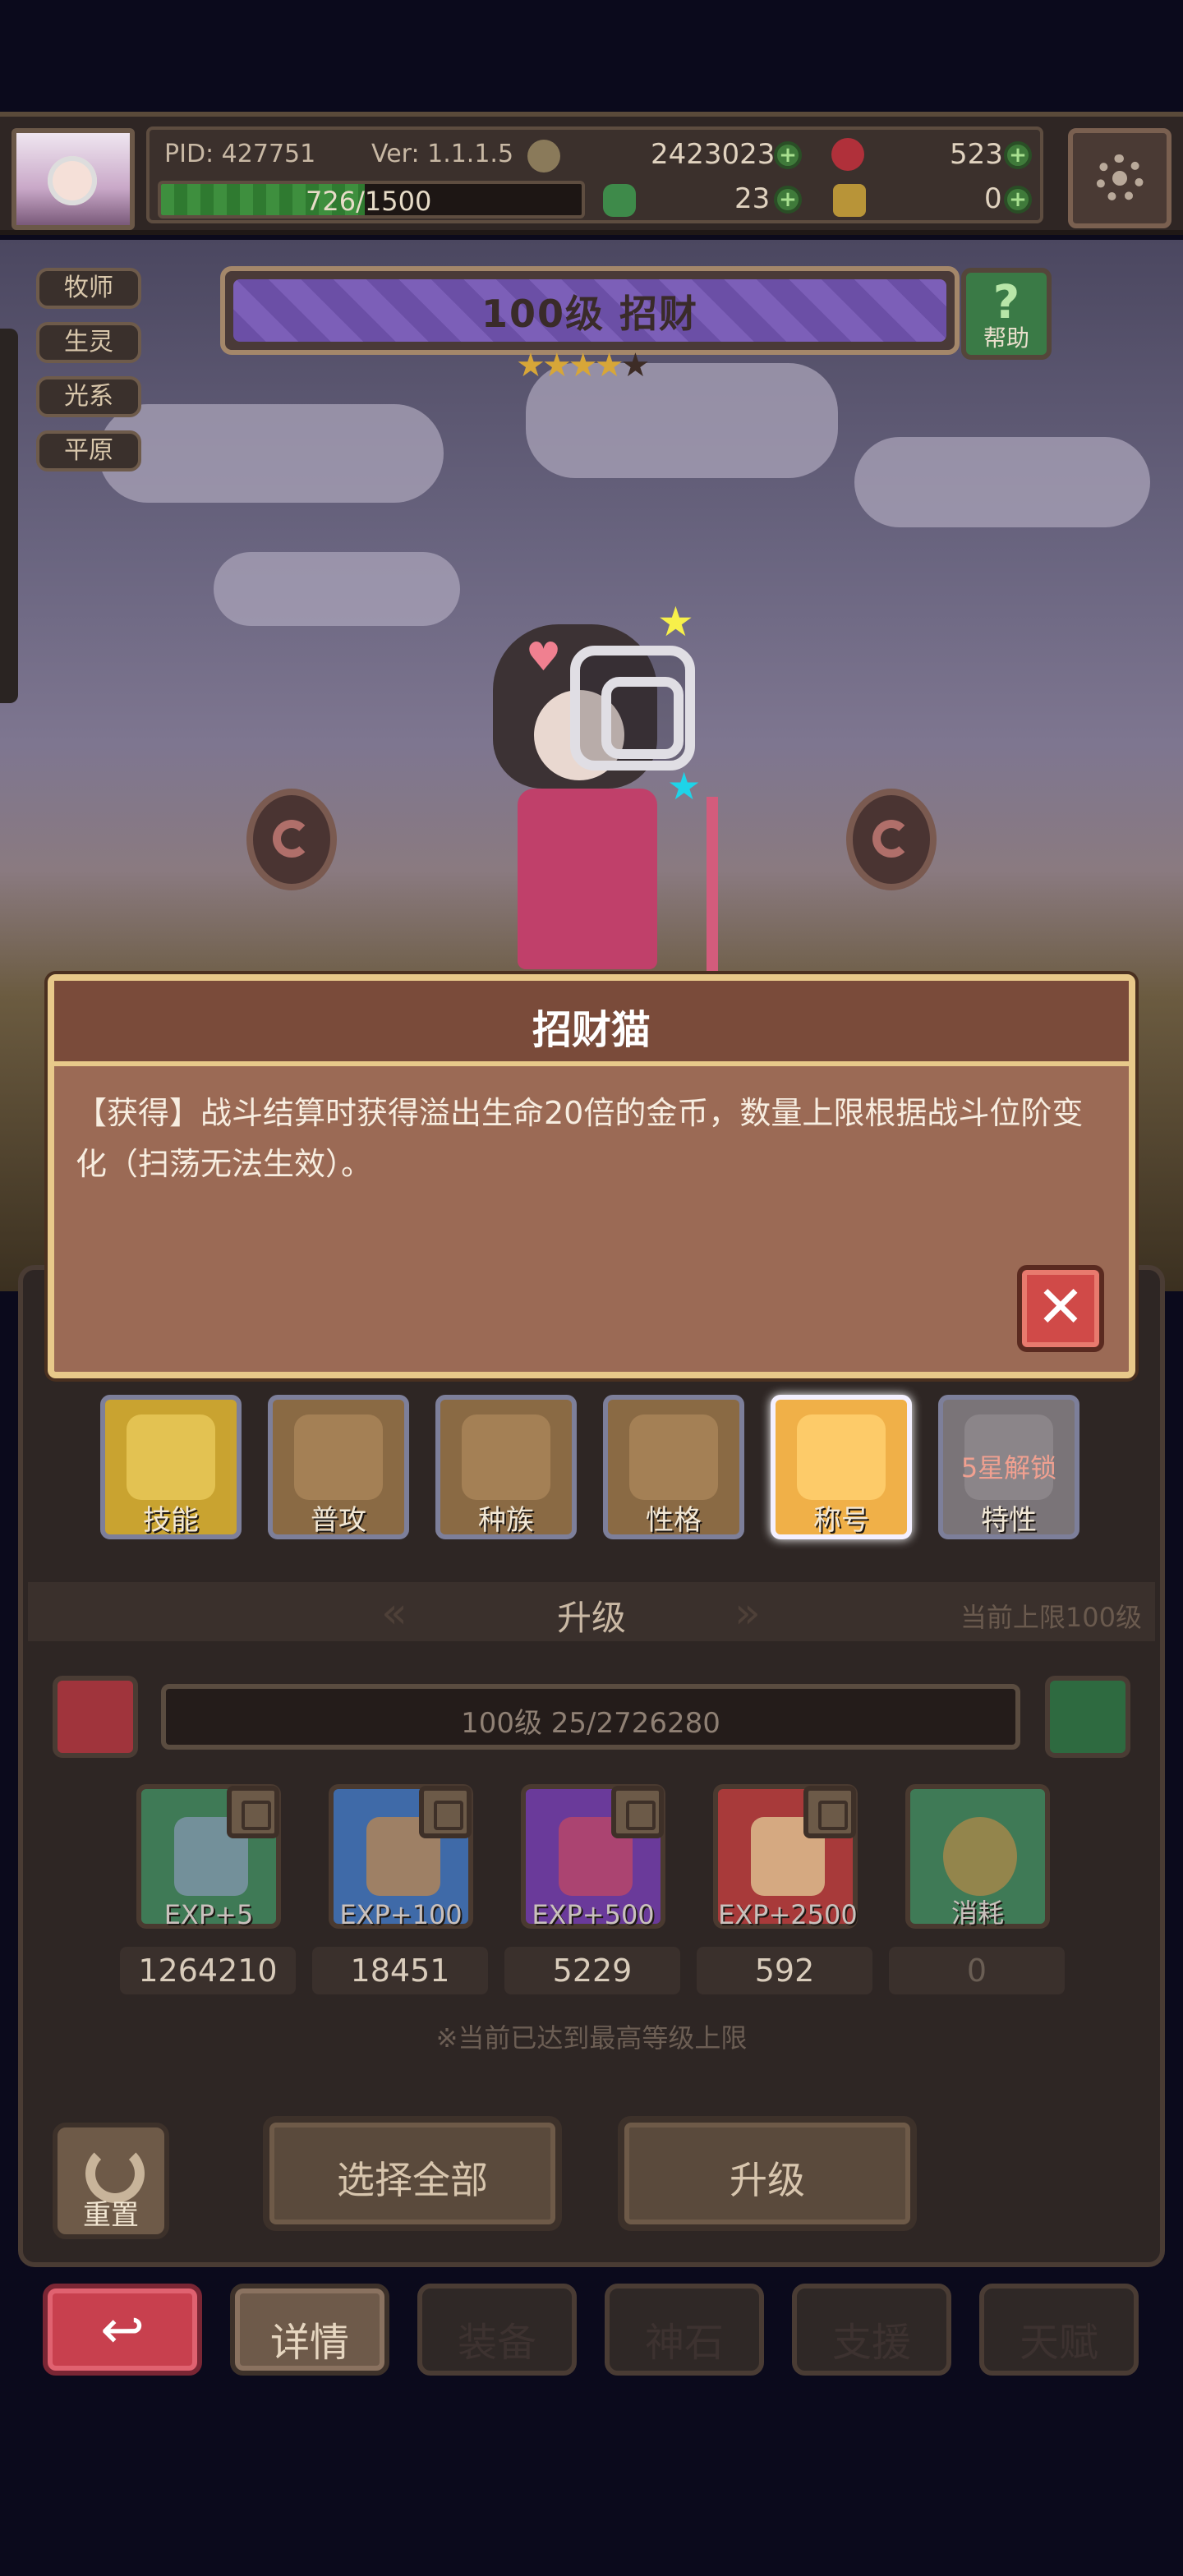  I want to click on tag-race: 生灵, so click(88, 342).